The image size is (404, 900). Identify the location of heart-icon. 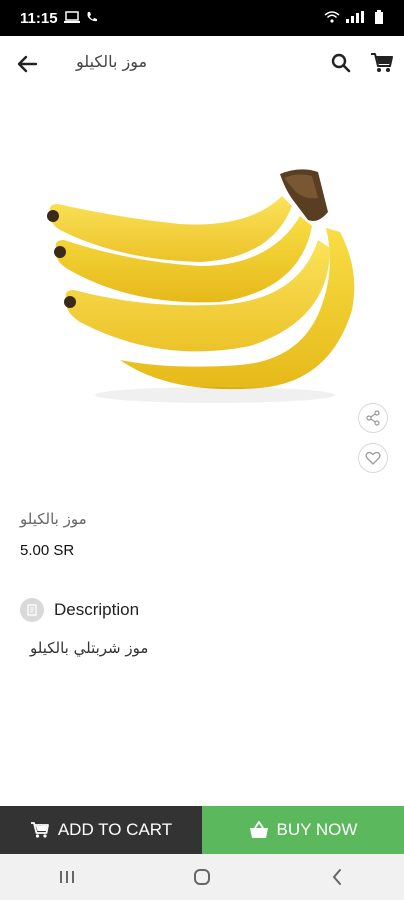
(373, 458).